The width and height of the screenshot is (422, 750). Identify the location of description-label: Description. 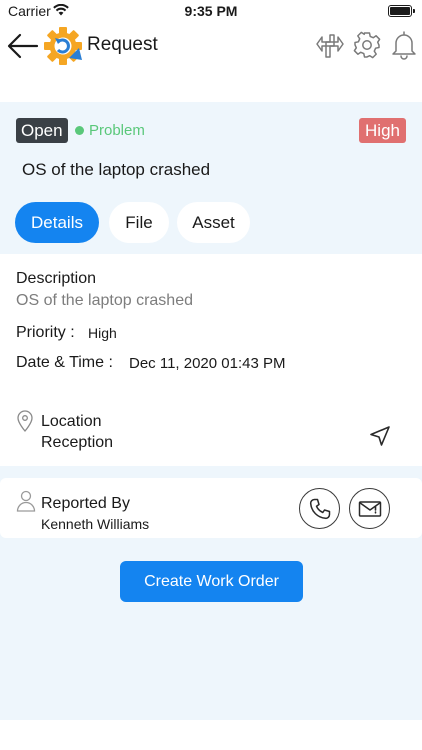
(56, 278).